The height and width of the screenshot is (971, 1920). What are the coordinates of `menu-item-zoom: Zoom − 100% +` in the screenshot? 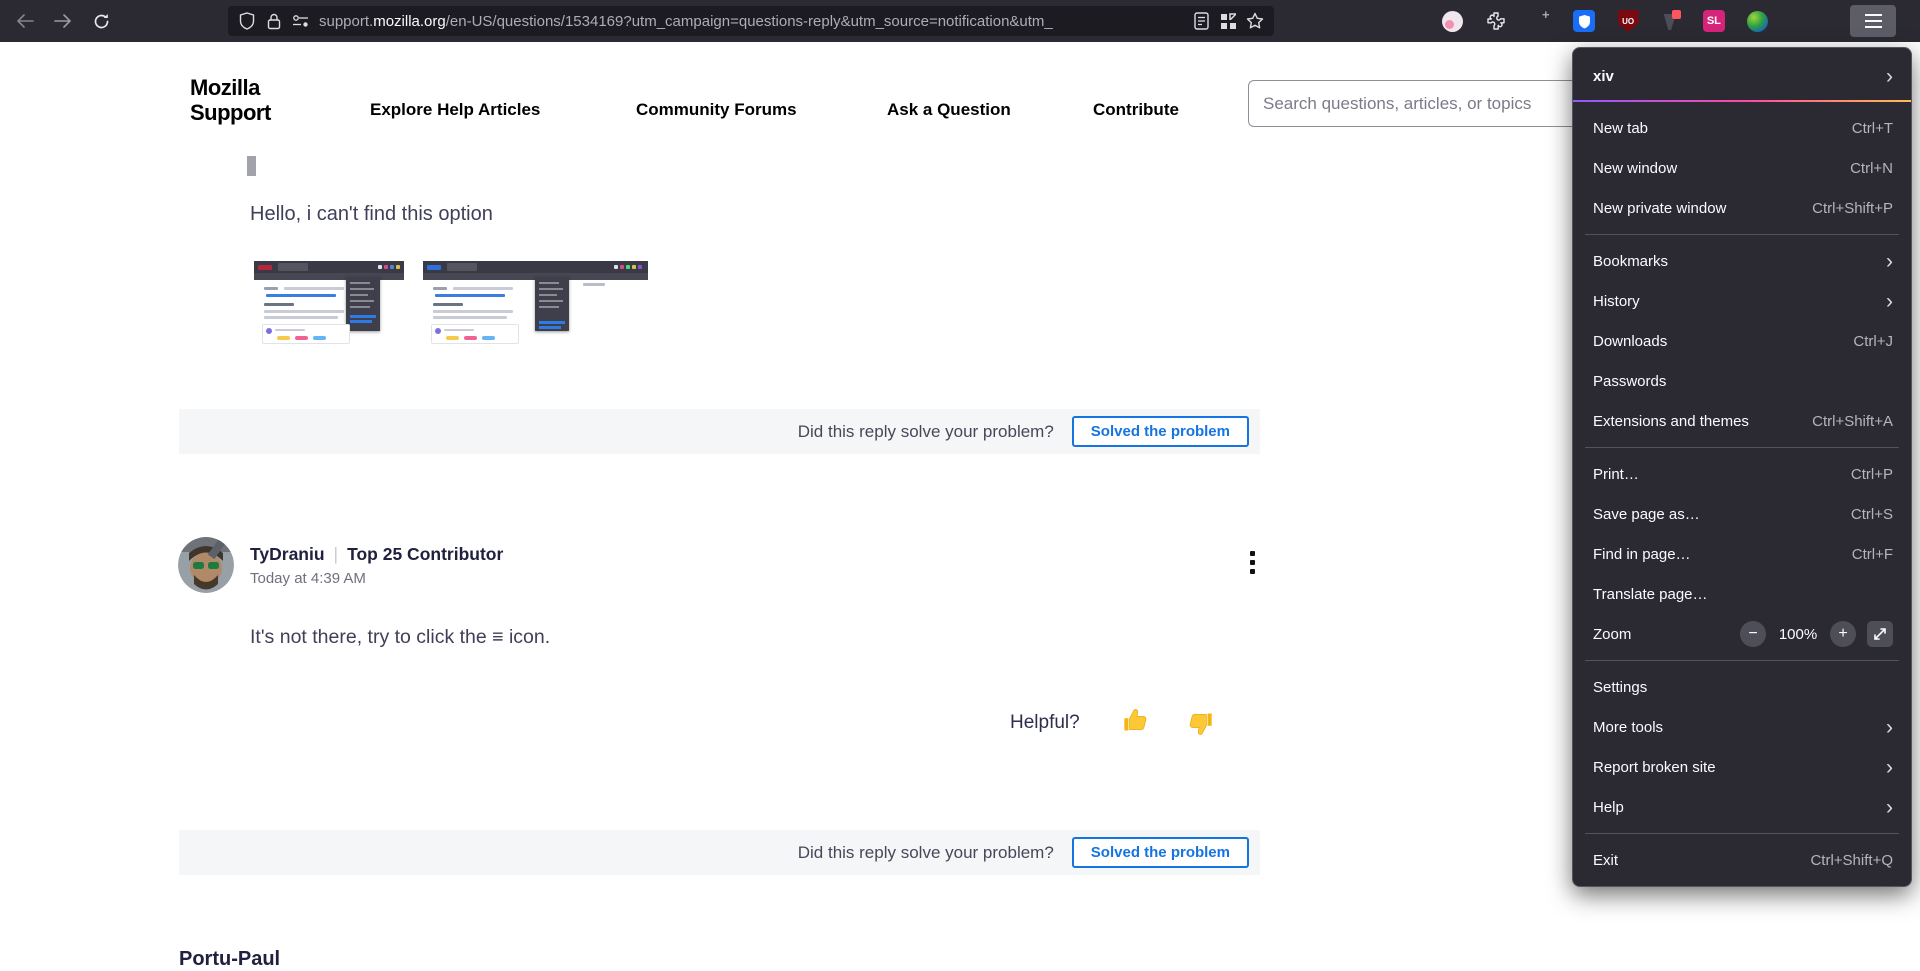 It's located at (1742, 634).